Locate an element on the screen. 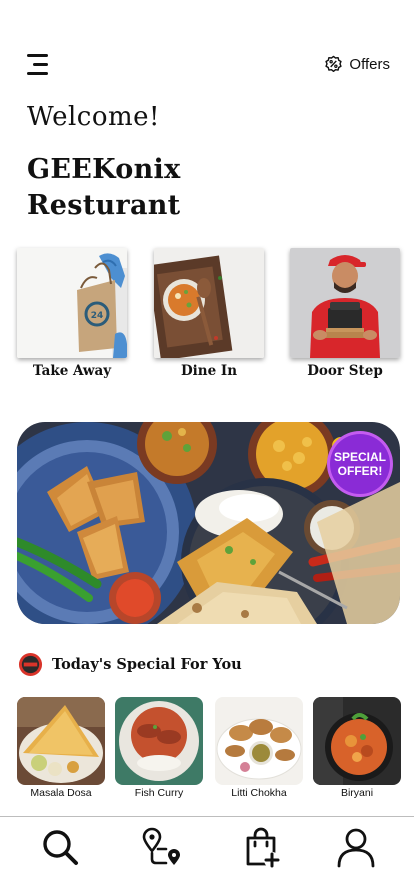 The height and width of the screenshot is (896, 414). user-profile-icon is located at coordinates (356, 848).